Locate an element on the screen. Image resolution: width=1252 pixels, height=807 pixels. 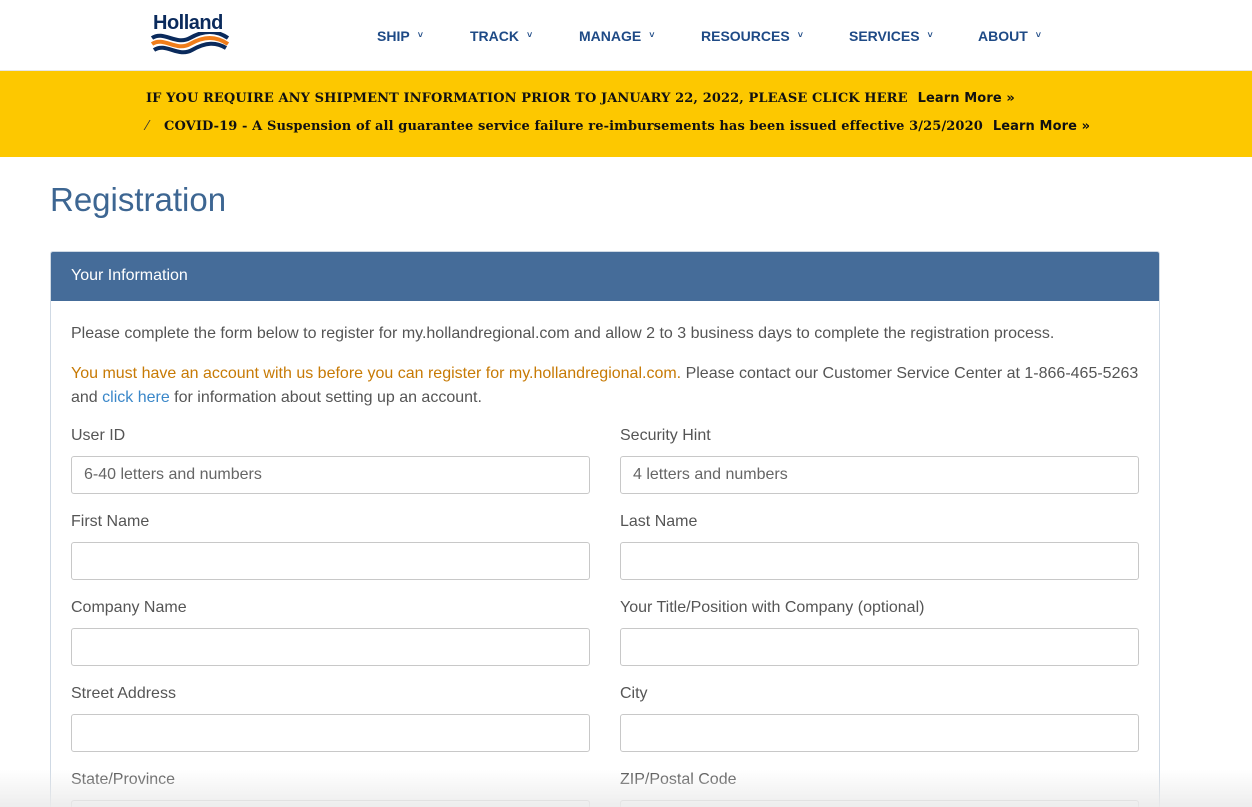
nav-manage: MANAGE ˅ is located at coordinates (640, 36).